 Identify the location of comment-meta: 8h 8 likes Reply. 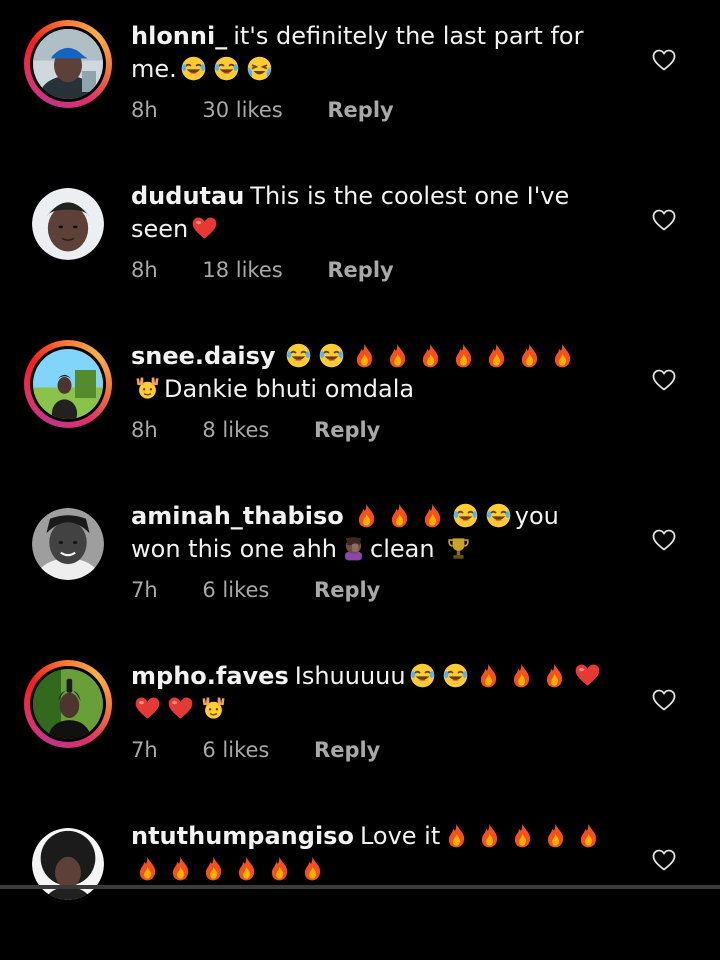
(274, 430).